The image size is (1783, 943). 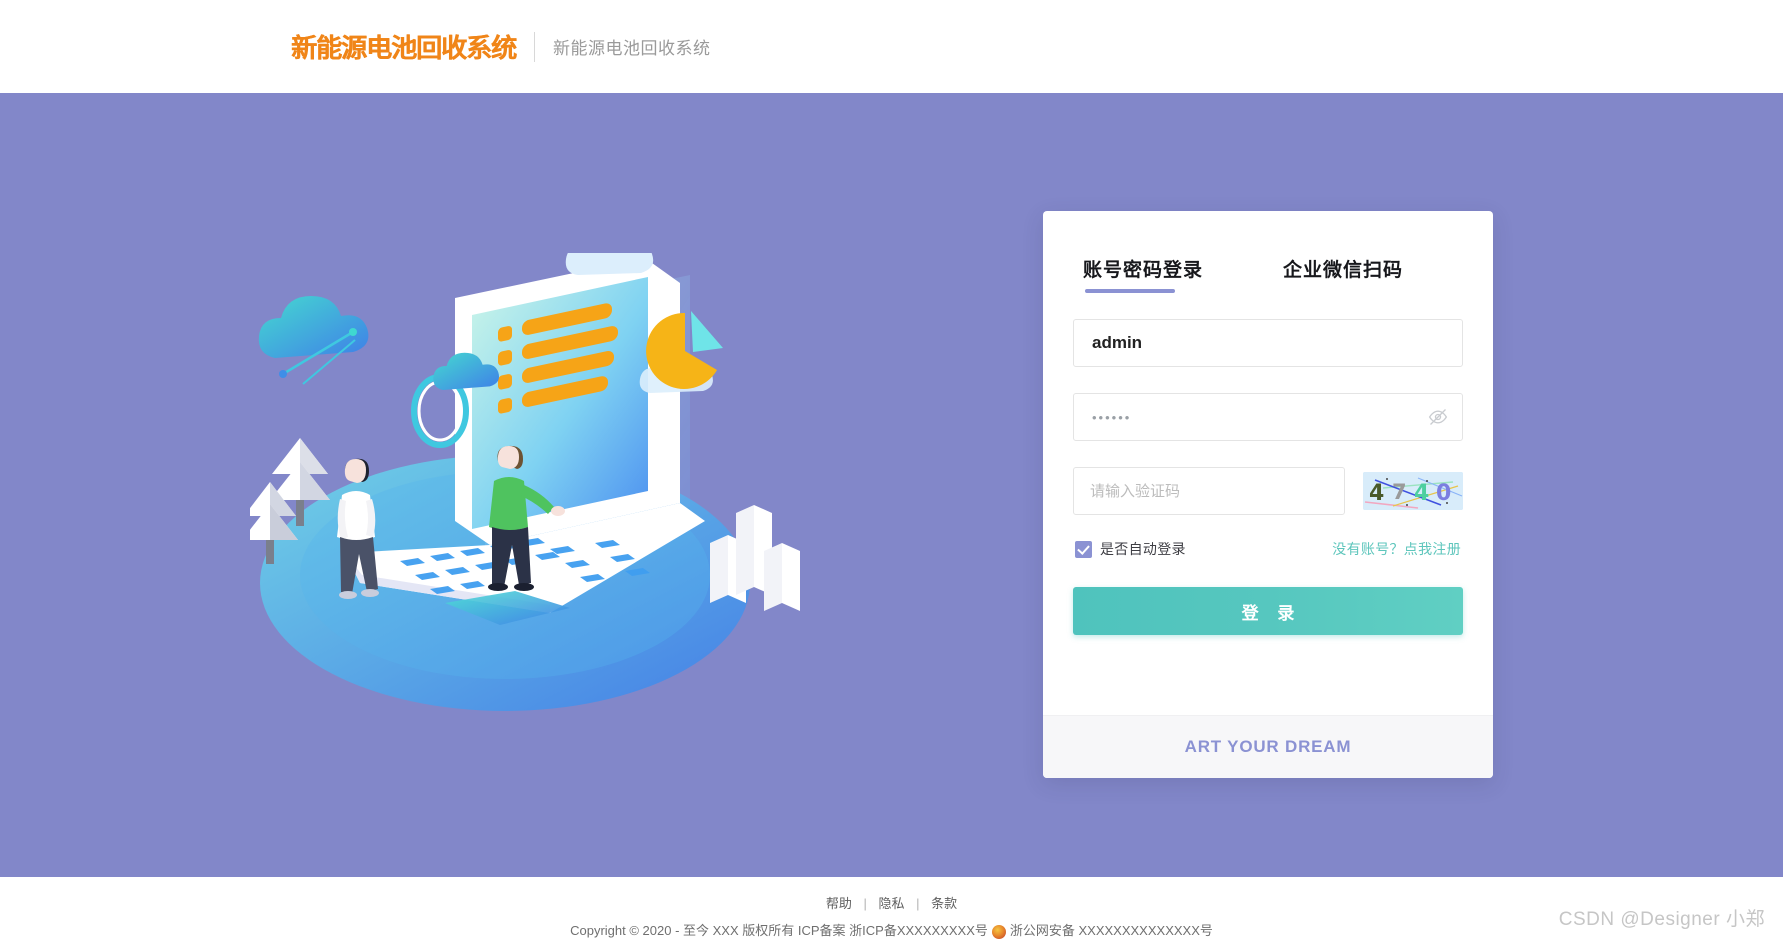 What do you see at coordinates (998, 931) in the screenshot?
I see `police-badge-icon` at bounding box center [998, 931].